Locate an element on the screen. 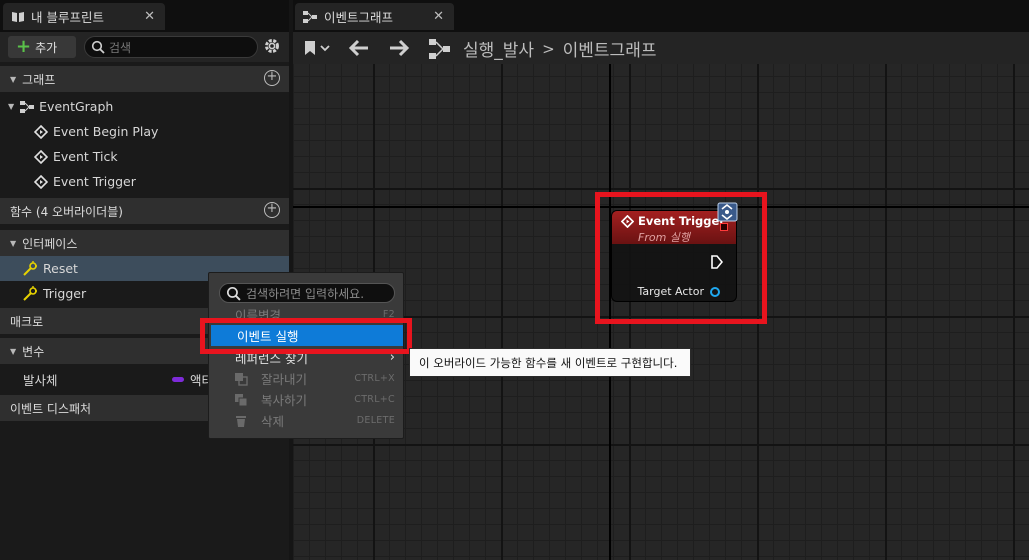 This screenshot has width=1029, height=560. section-functions-label: 함수 (4 오버라이더블) is located at coordinates (66, 211).